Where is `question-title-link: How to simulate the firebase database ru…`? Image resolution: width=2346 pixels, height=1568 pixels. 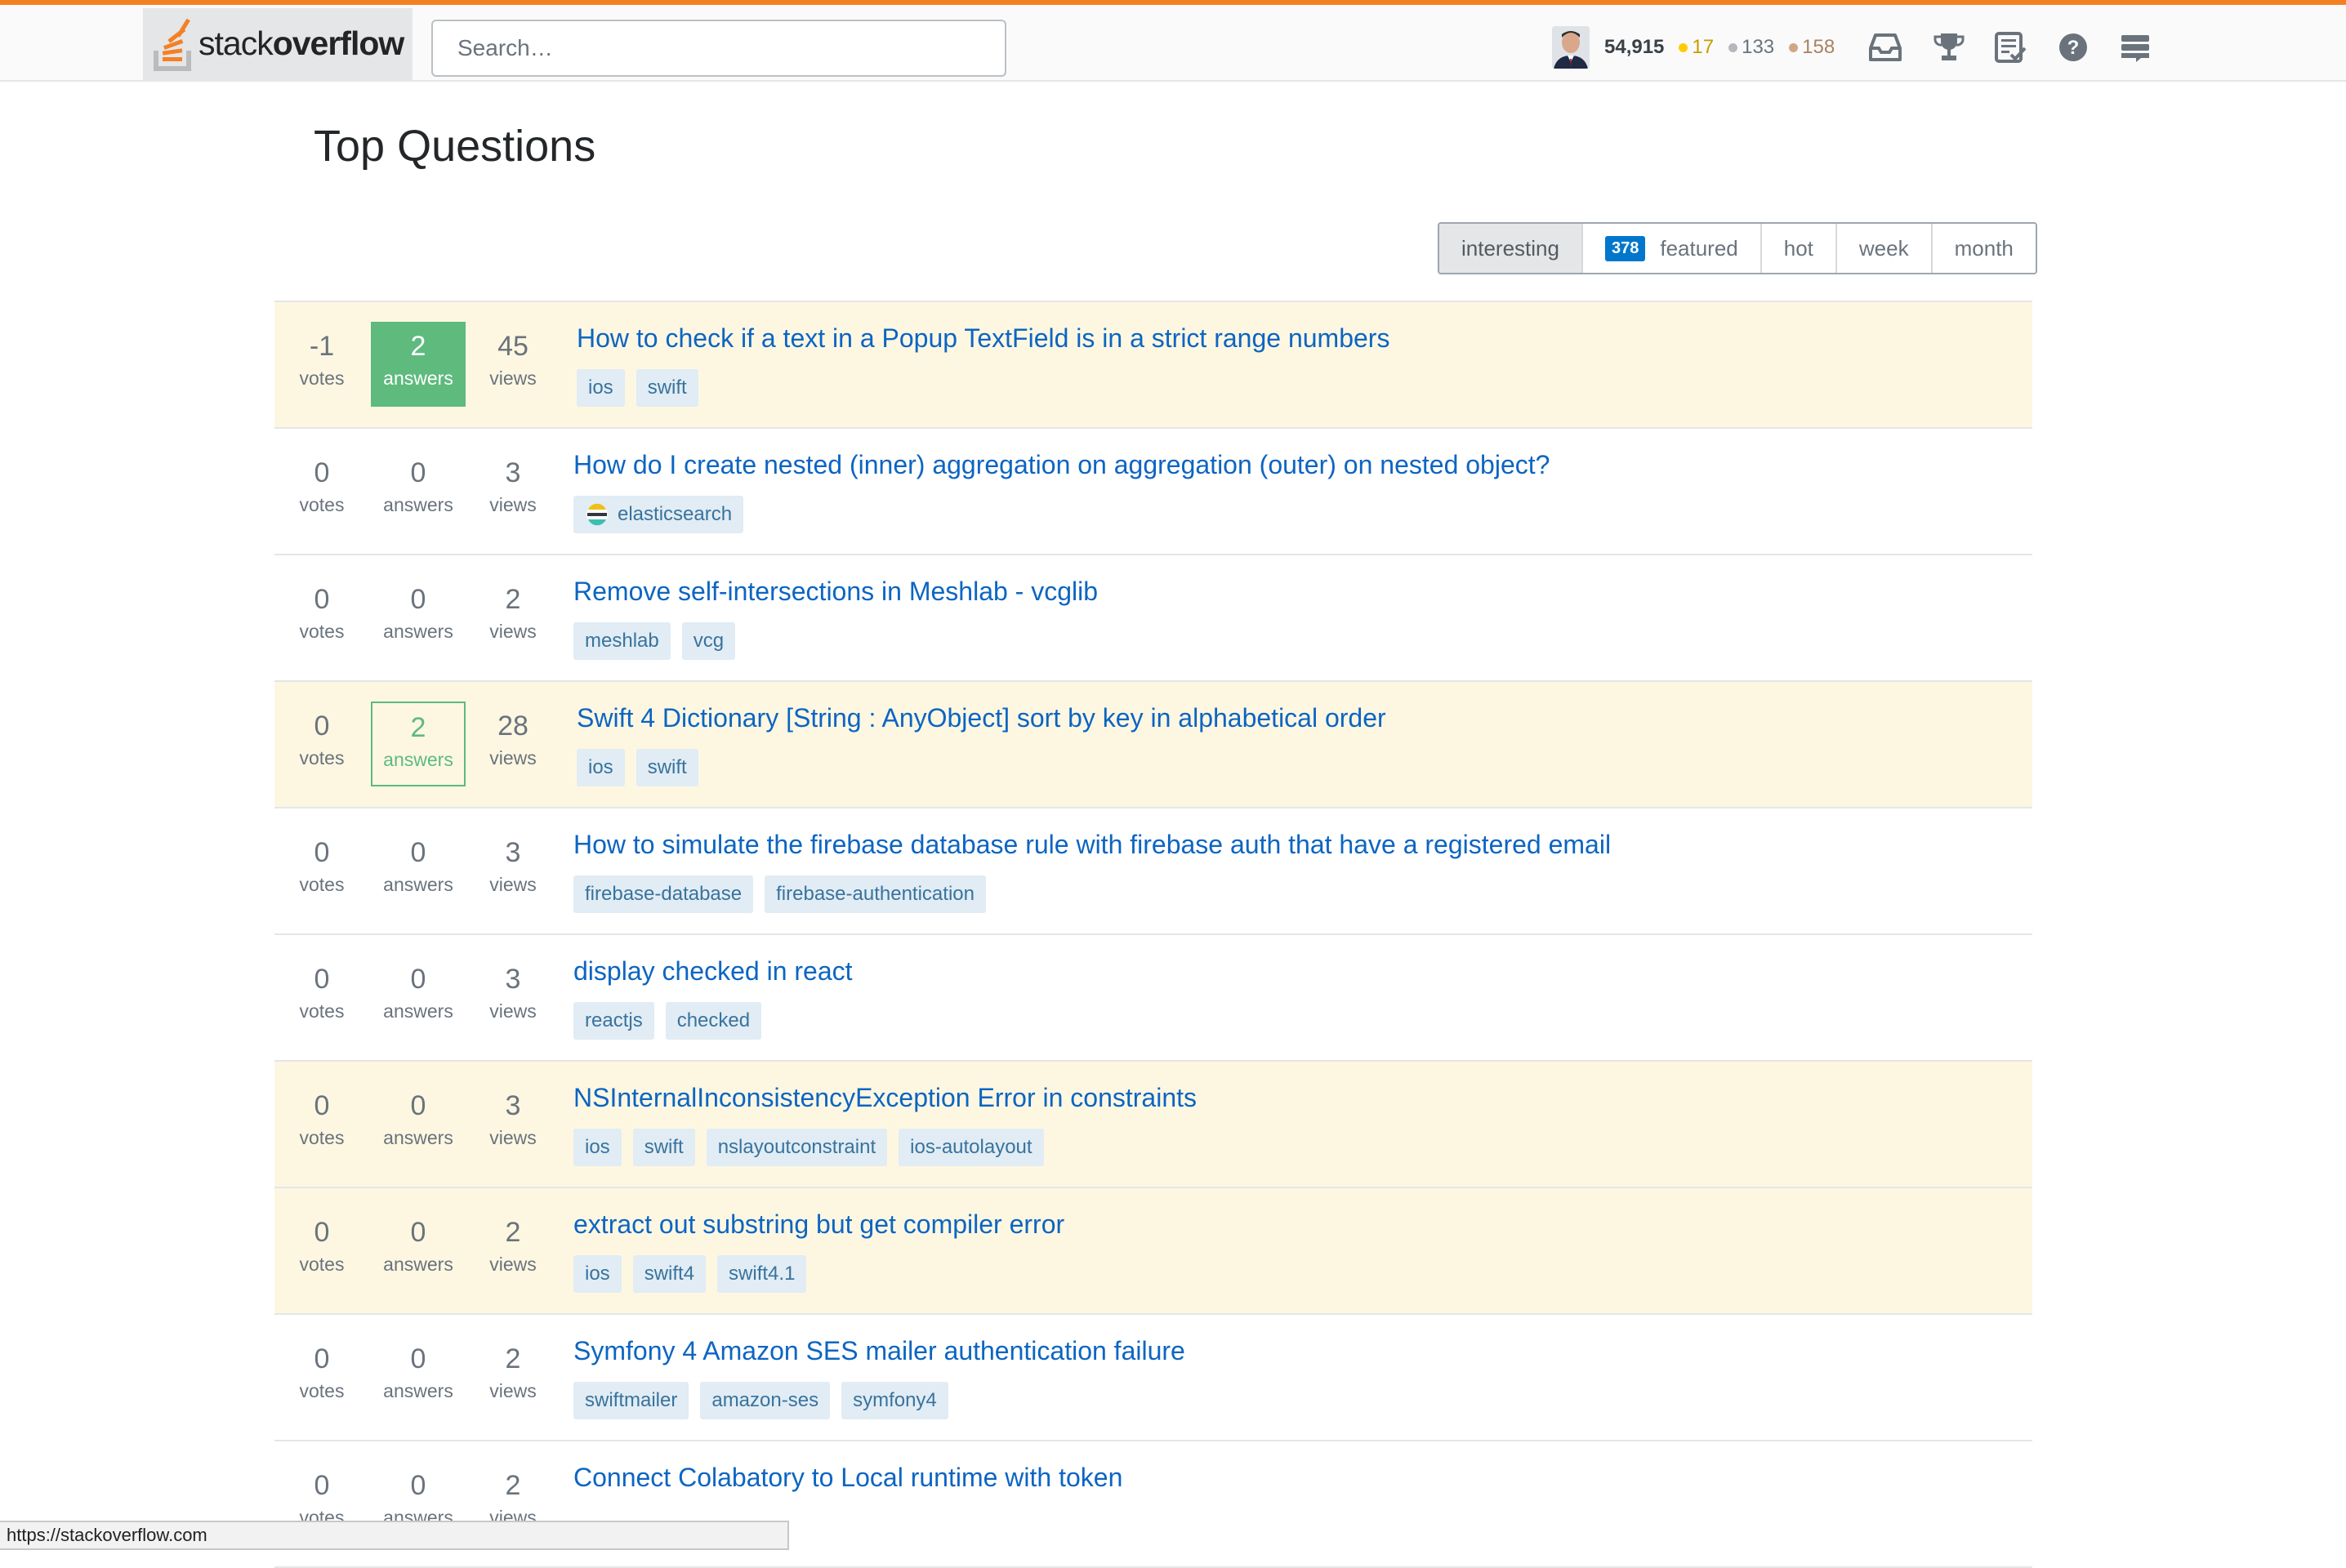 question-title-link: How to simulate the firebase database ru… is located at coordinates (1092, 845).